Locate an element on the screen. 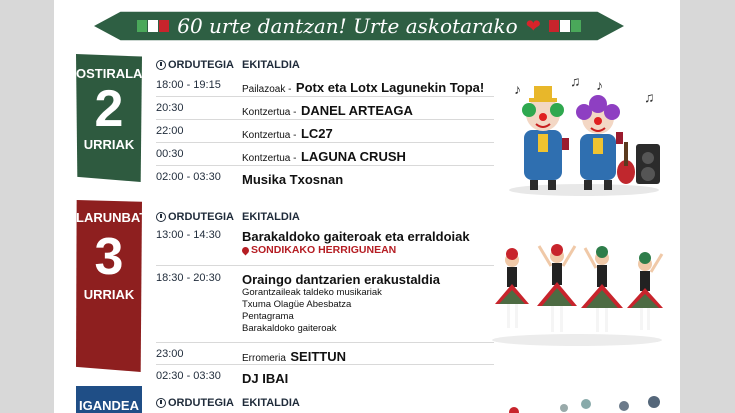  day-name: LARUNBATA is located at coordinates (116, 217).